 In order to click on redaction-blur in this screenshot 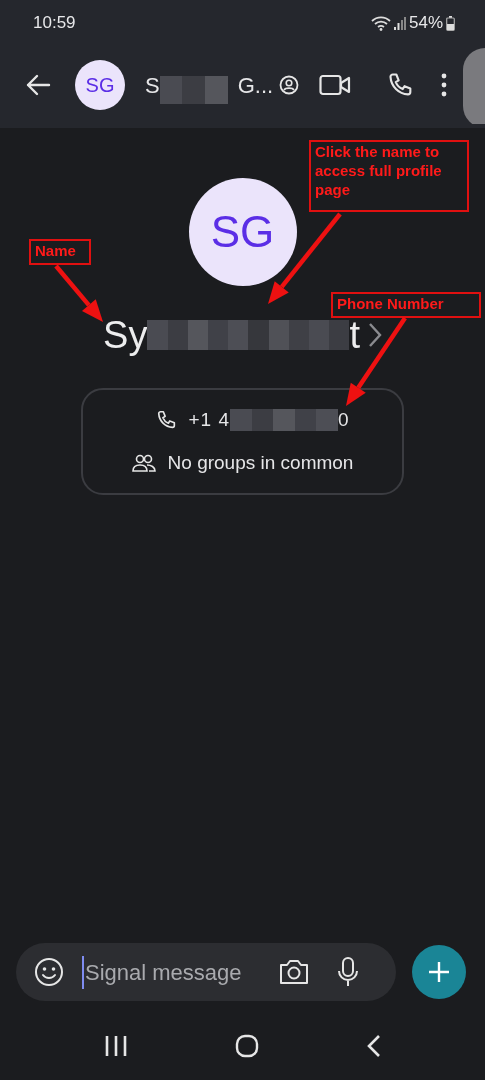, I will do `click(193, 90)`.